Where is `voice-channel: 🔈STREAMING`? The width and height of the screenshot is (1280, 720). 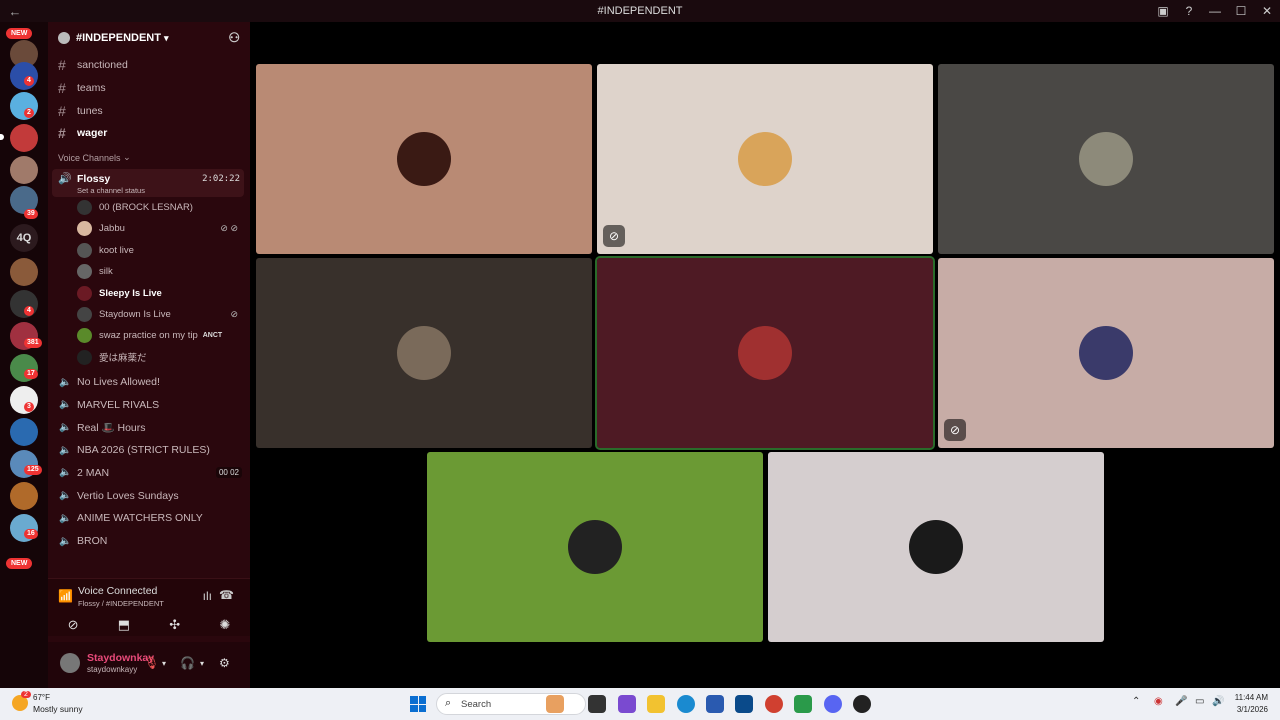
voice-channel: 🔈STREAMING is located at coordinates (149, 554).